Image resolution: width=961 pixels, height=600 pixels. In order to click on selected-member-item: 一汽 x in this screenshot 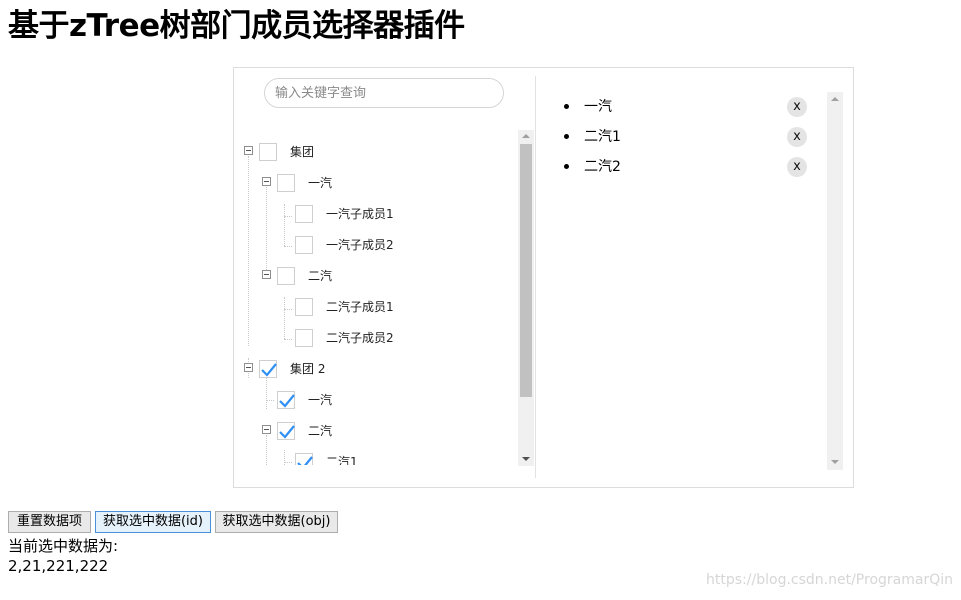, I will do `click(704, 107)`.